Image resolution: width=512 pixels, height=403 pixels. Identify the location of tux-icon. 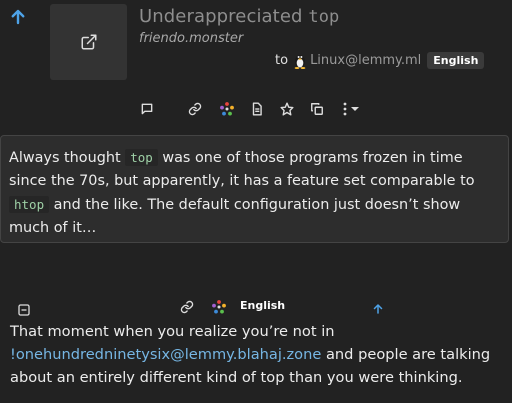
(300, 61).